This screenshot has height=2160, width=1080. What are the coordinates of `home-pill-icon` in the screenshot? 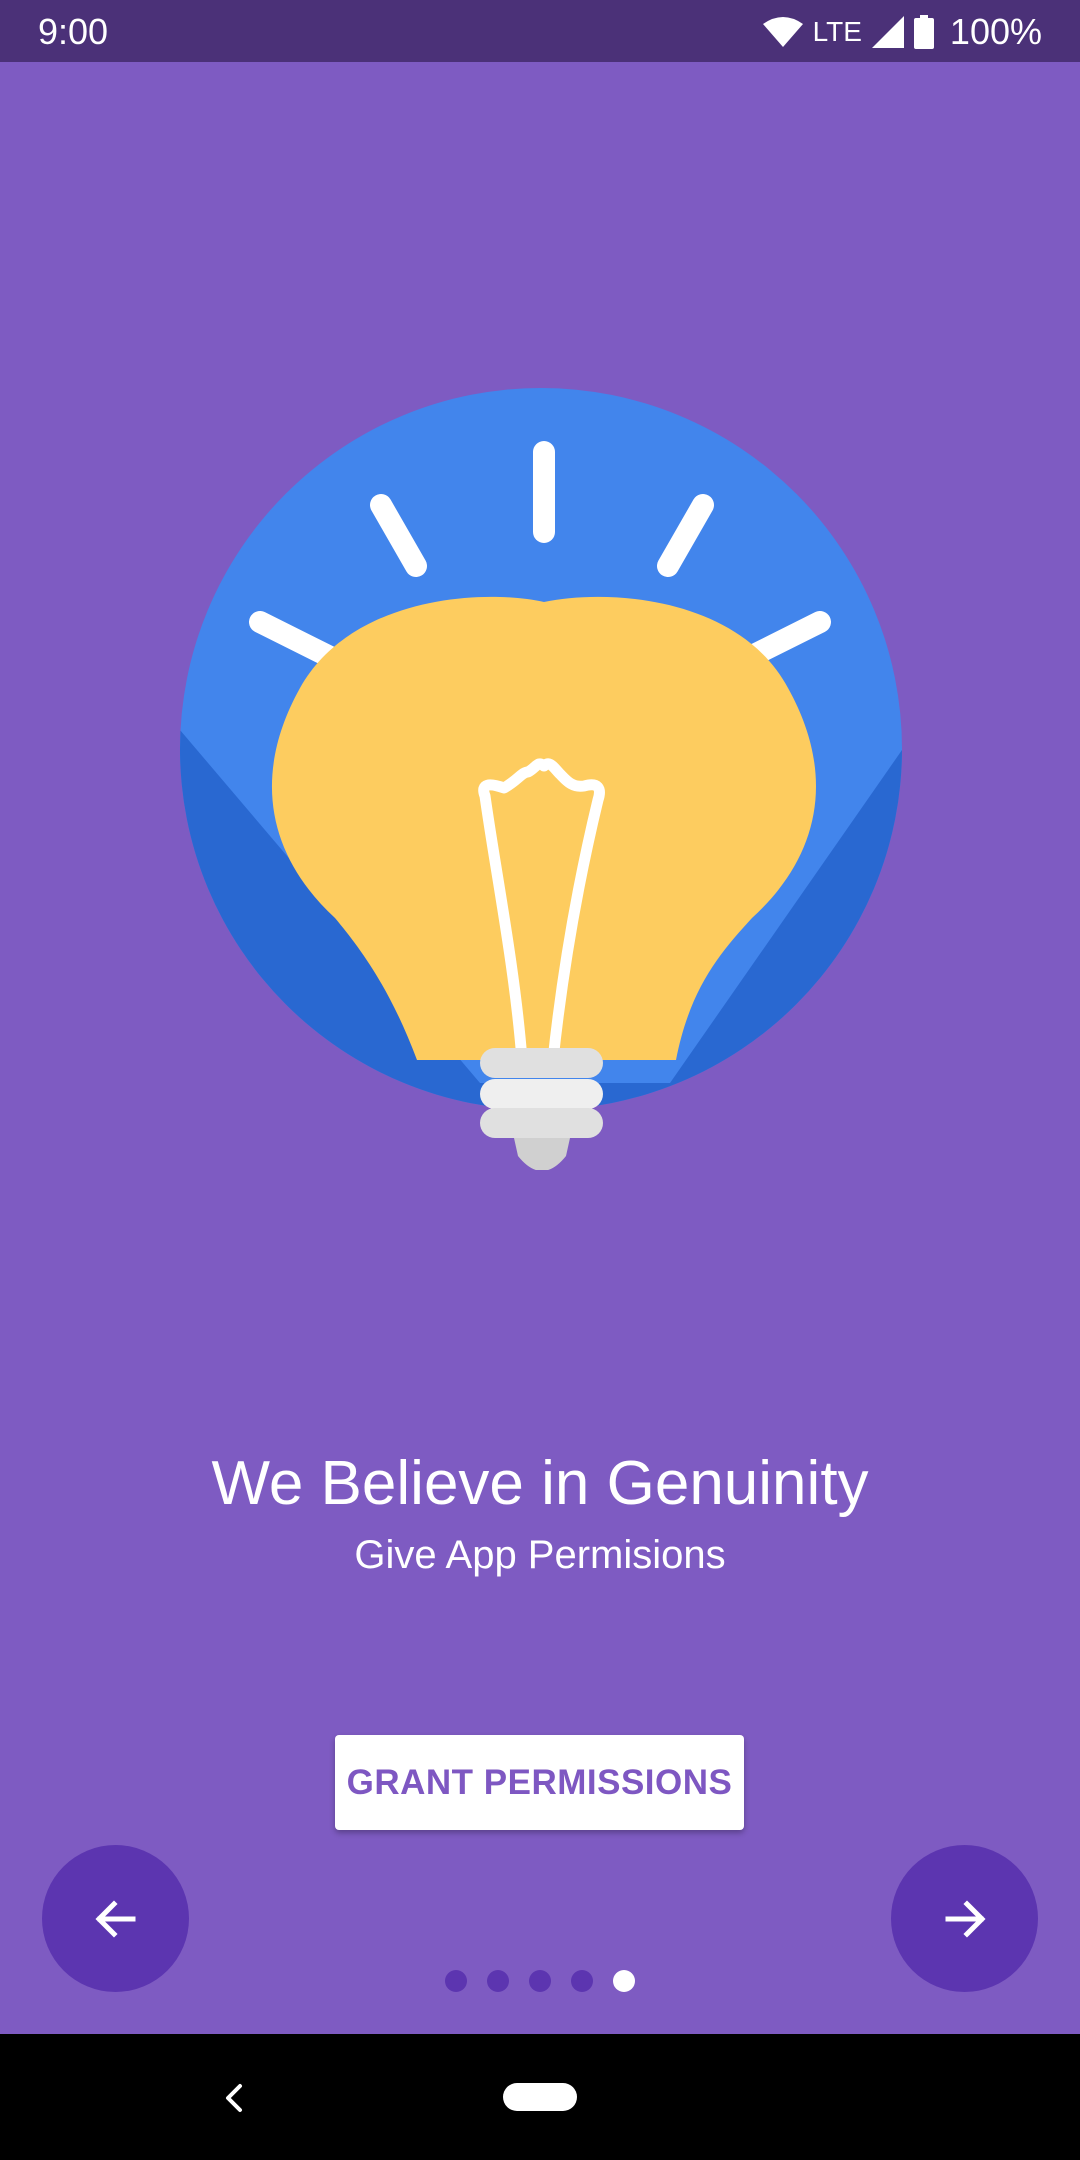 It's located at (540, 2097).